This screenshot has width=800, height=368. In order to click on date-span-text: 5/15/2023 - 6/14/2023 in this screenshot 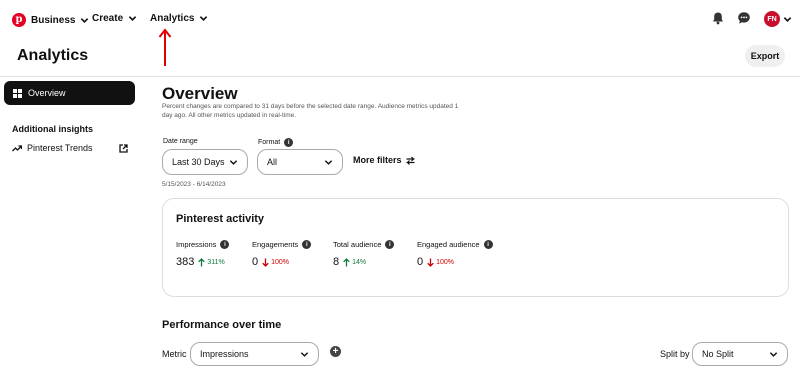, I will do `click(194, 184)`.